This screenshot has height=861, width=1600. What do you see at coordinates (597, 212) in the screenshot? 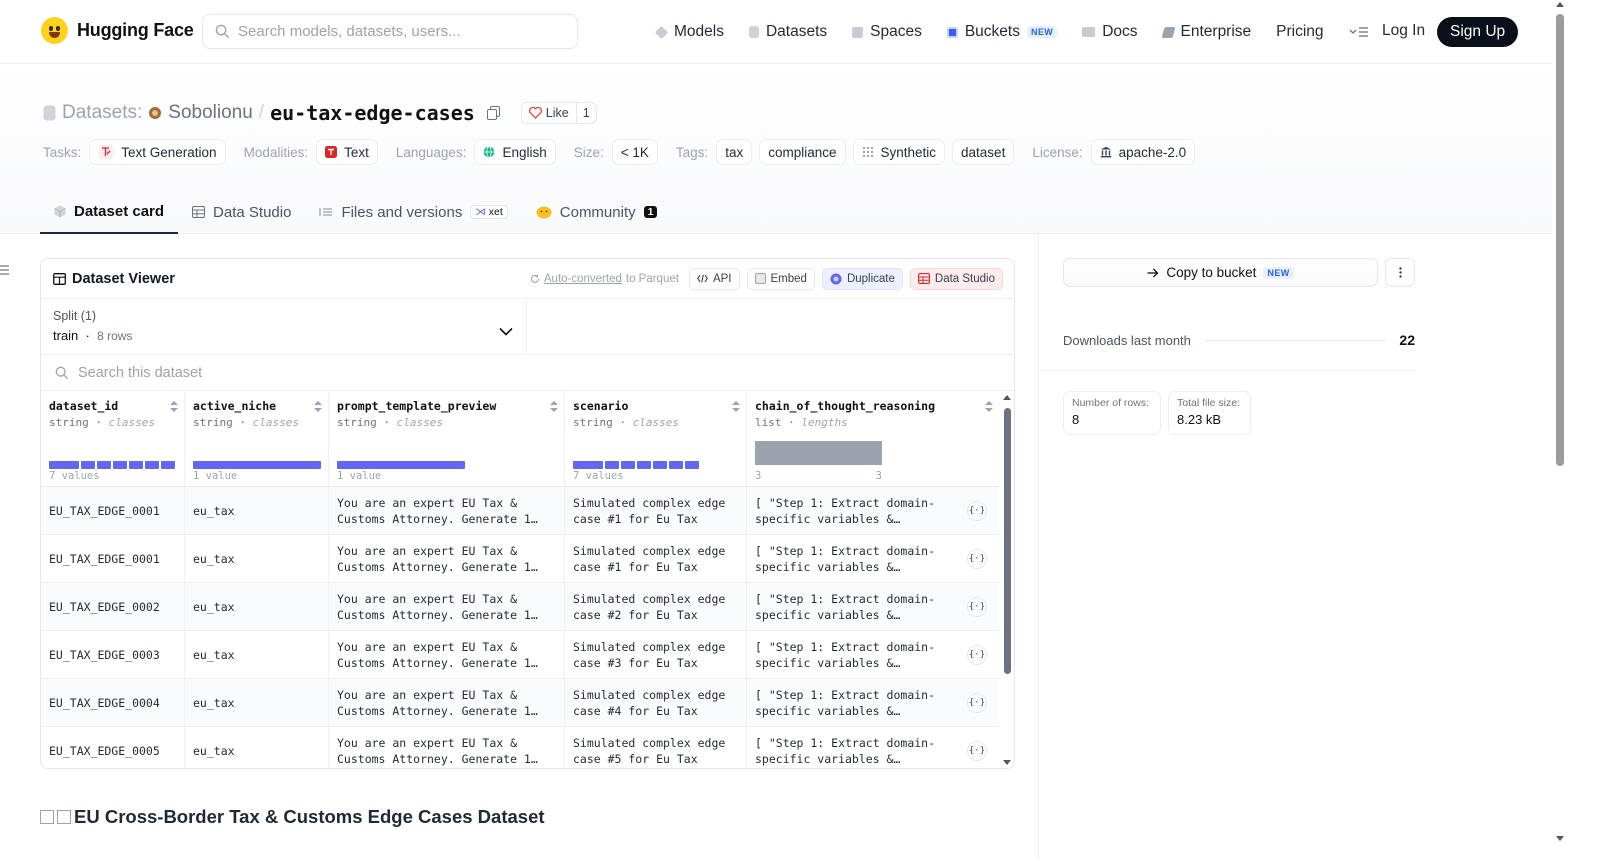
I see `tab-community: Community 1` at bounding box center [597, 212].